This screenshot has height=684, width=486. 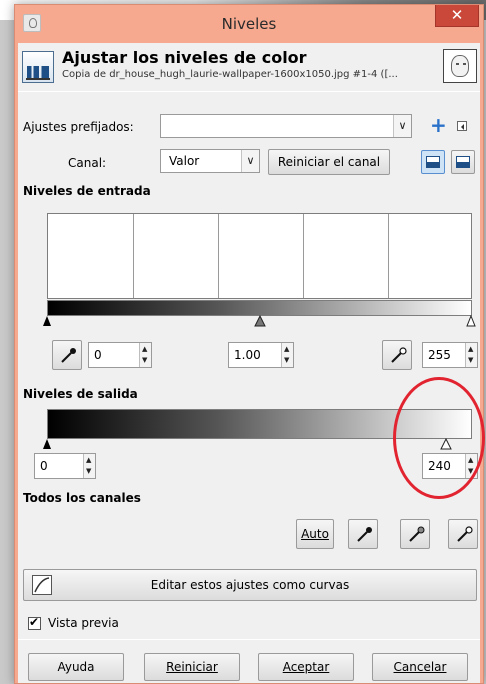 I want to click on white-point-slider, so click(x=471, y=321).